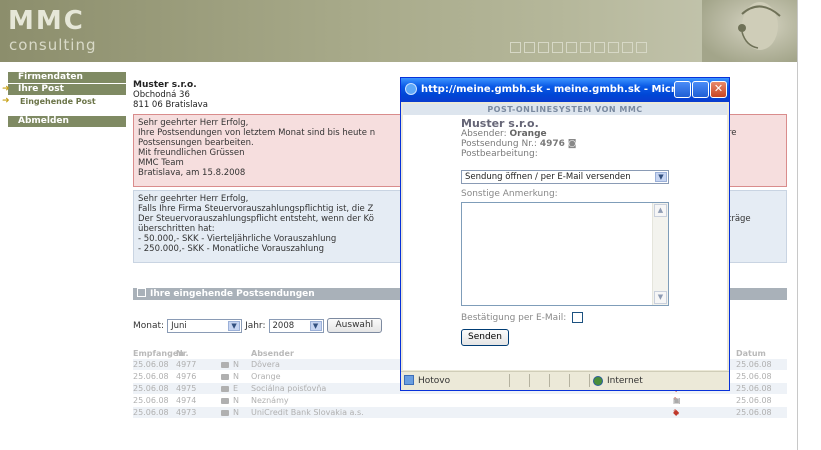 Image resolution: width=821 pixels, height=450 pixels. Describe the element at coordinates (484, 134) in the screenshot. I see `sender-label: Absender:` at that location.